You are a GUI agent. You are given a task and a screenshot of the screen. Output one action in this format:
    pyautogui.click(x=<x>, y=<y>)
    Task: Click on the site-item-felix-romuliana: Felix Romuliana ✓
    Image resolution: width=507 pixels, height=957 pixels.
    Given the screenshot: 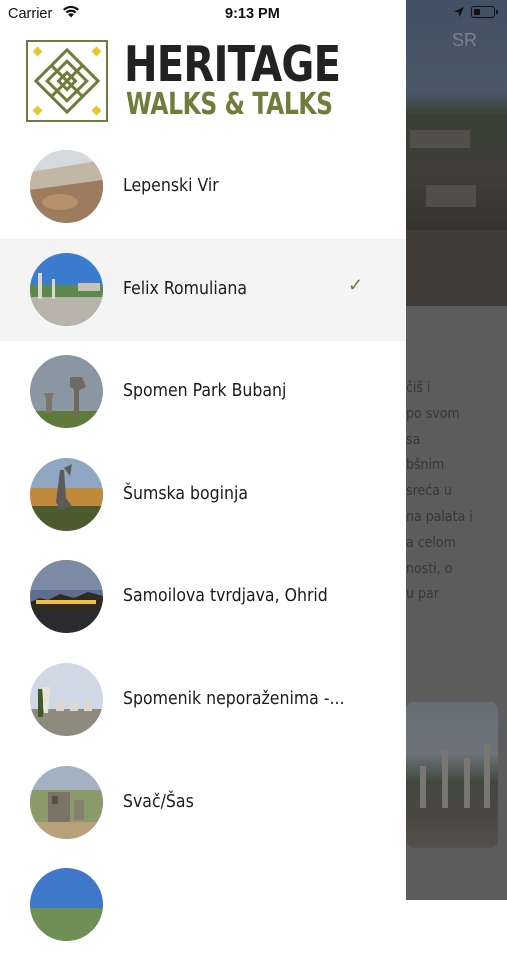 What is the action you would take?
    pyautogui.click(x=203, y=290)
    